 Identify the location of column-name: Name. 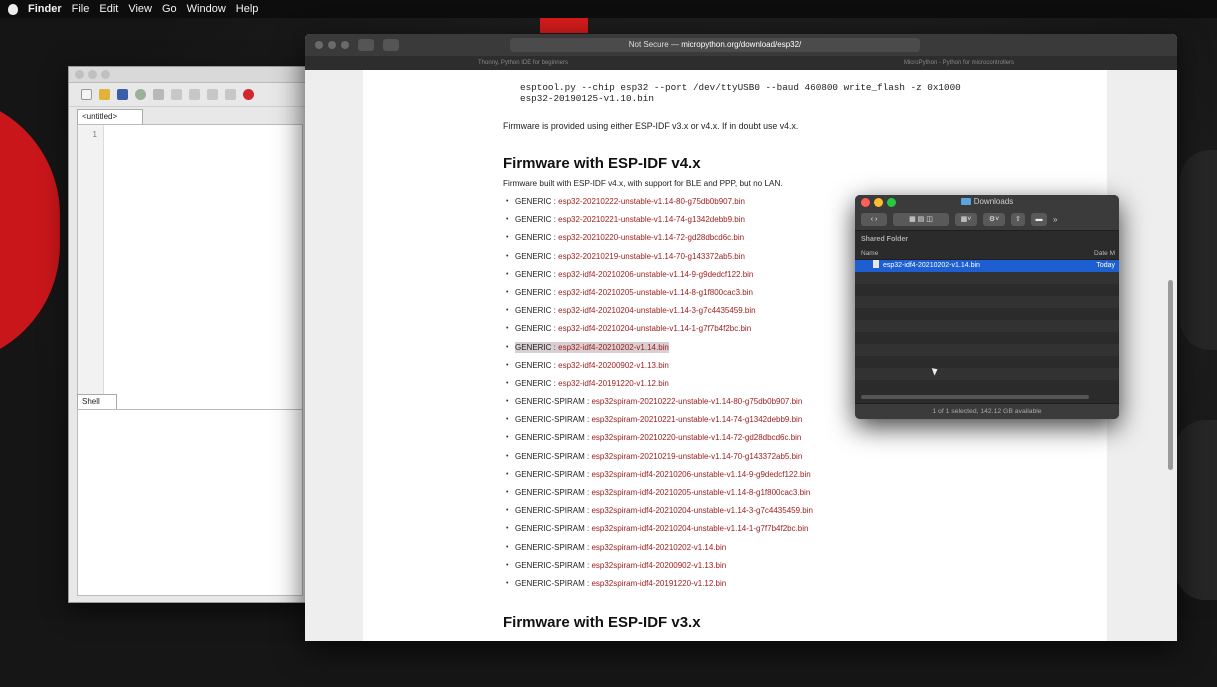
(869, 253).